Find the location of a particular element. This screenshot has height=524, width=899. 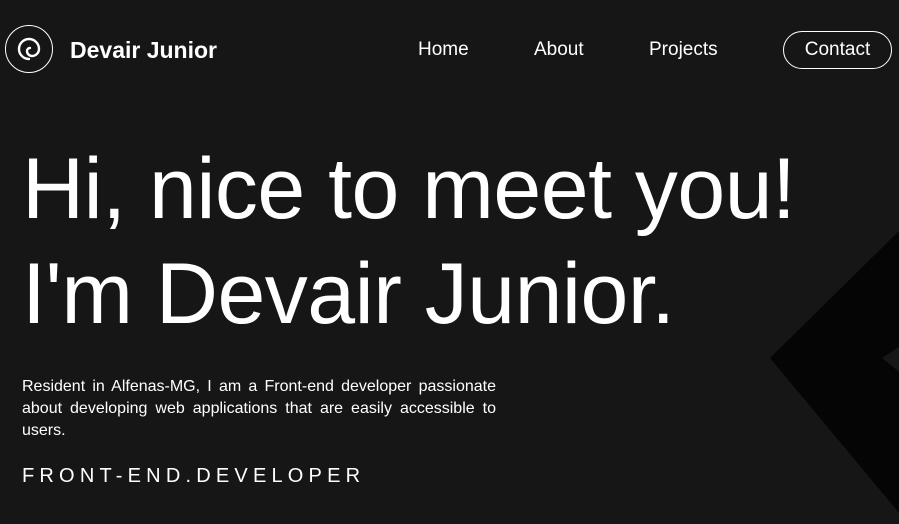

hero-title-line-2: I'm Devair Junior. is located at coordinates (348, 294).